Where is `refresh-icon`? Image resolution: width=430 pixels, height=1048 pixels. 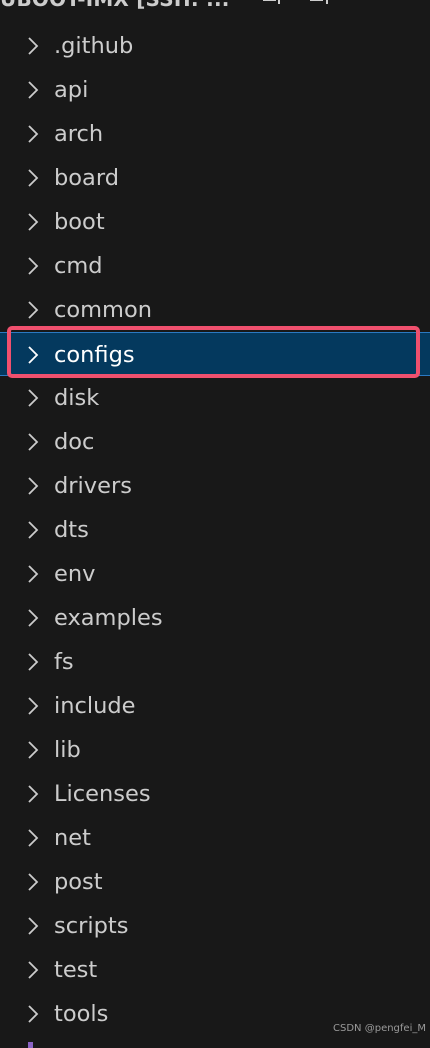 refresh-icon is located at coordinates (370, 7).